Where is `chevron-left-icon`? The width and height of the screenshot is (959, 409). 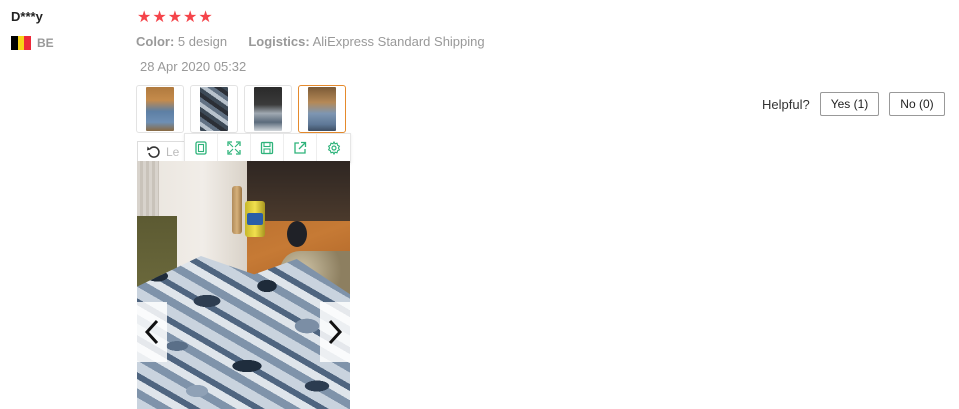
chevron-left-icon is located at coordinates (151, 332).